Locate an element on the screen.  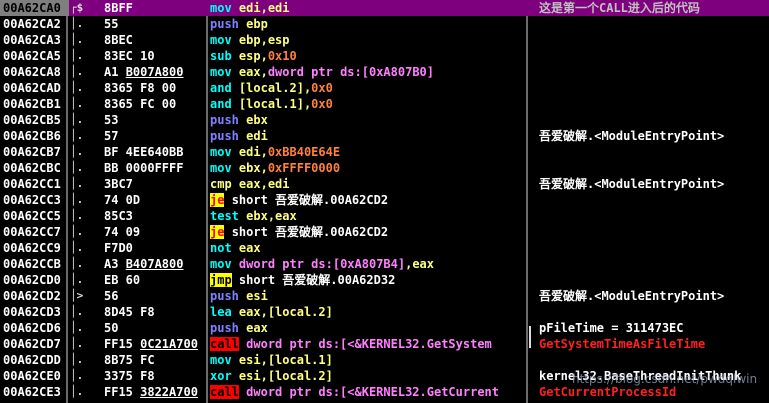
address-cell: 00A62CB6 is located at coordinates (34, 136).